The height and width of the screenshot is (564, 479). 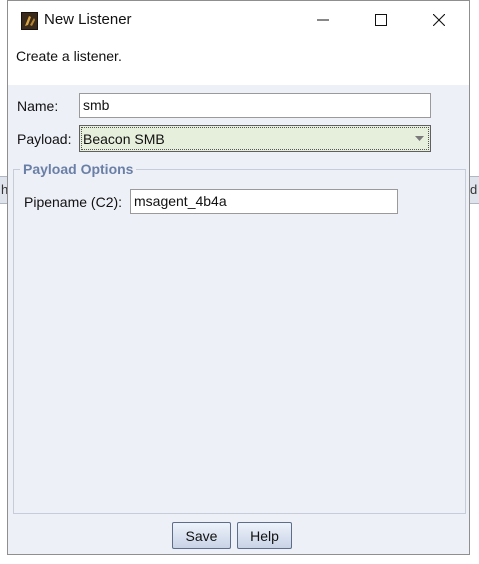 I want to click on description-area: Create a listener., so click(x=238, y=62).